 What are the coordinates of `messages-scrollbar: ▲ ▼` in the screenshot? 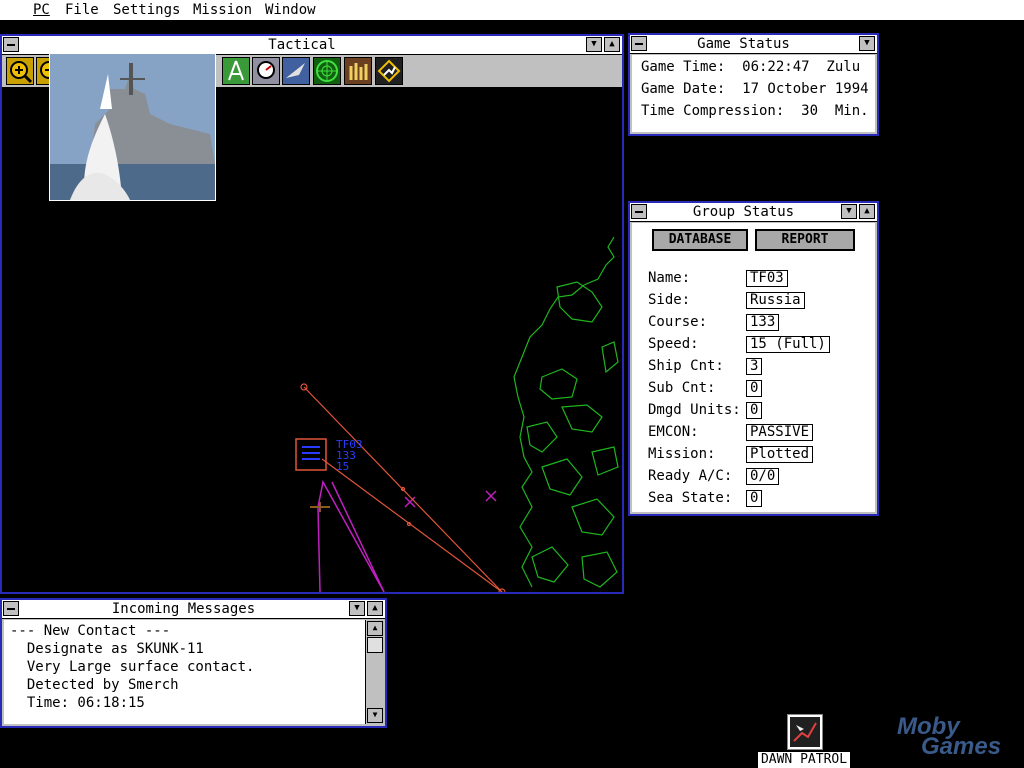 It's located at (374, 672).